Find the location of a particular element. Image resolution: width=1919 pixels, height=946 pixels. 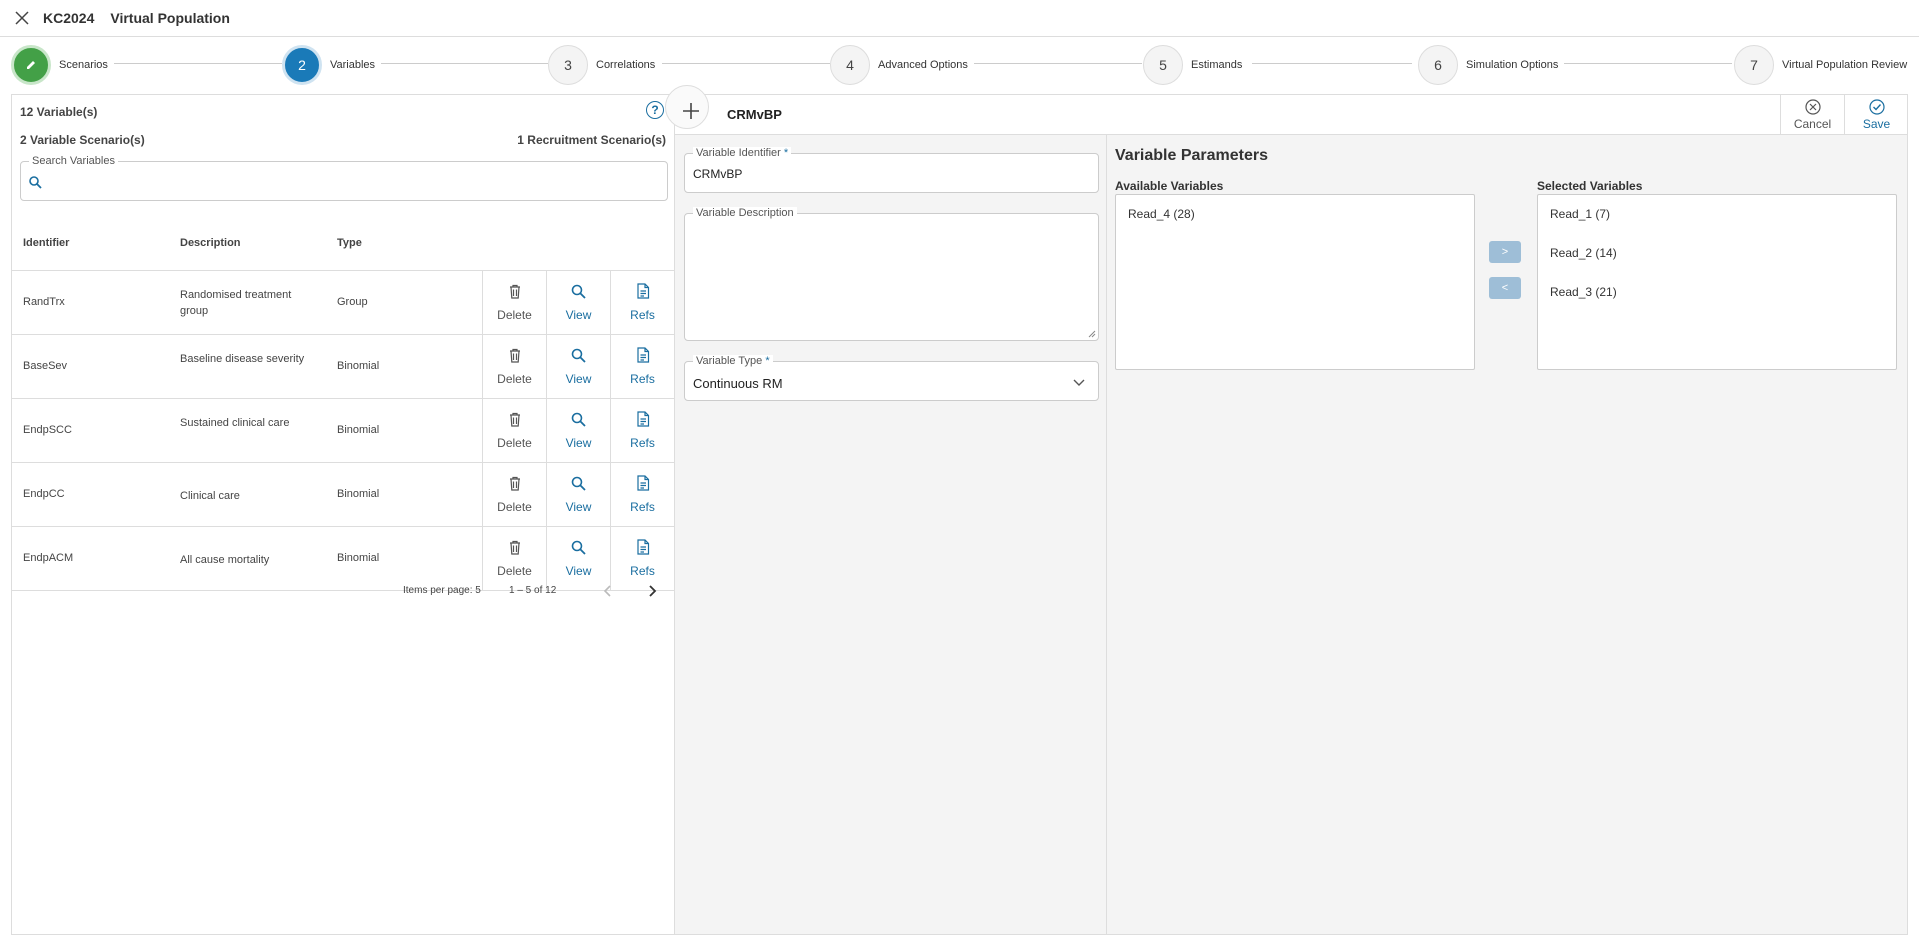

step-number: 3 is located at coordinates (568, 65).